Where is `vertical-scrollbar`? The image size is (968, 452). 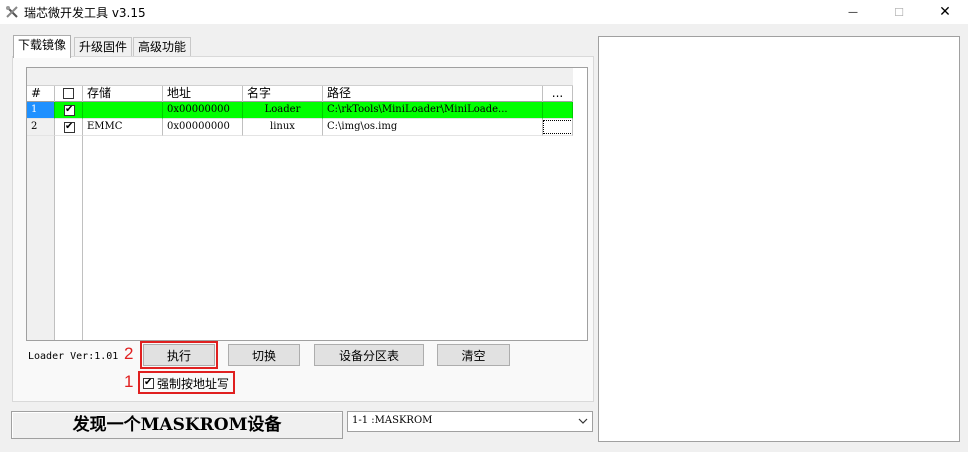
vertical-scrollbar is located at coordinates (580, 204).